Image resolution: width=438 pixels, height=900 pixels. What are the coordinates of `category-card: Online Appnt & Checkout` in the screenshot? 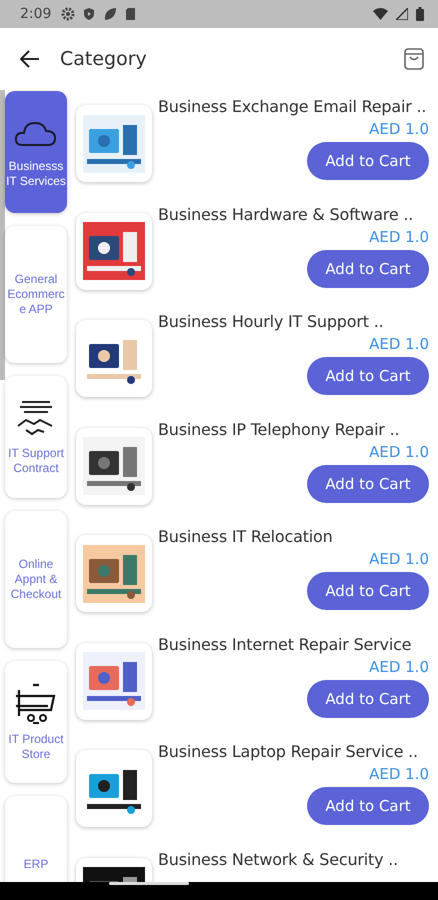 It's located at (36, 579).